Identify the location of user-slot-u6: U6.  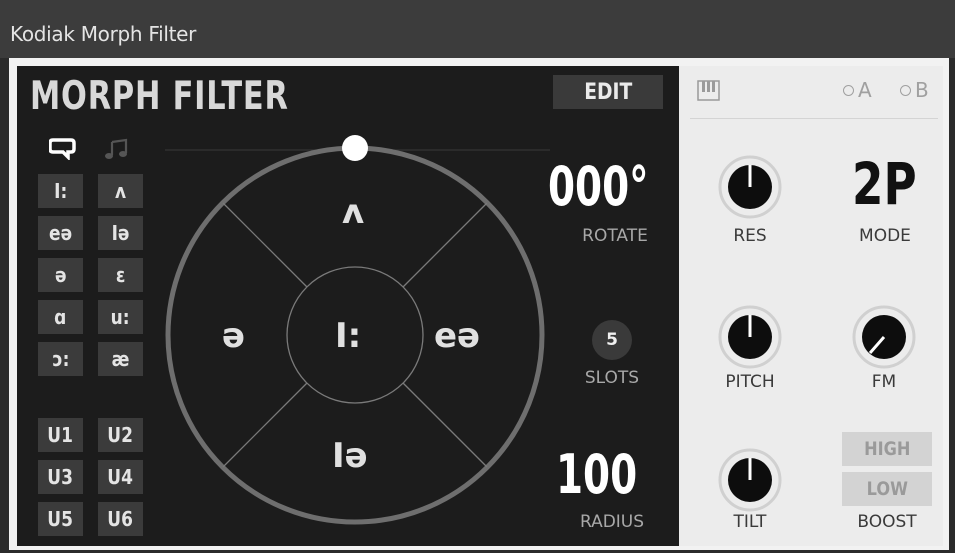
(120, 519).